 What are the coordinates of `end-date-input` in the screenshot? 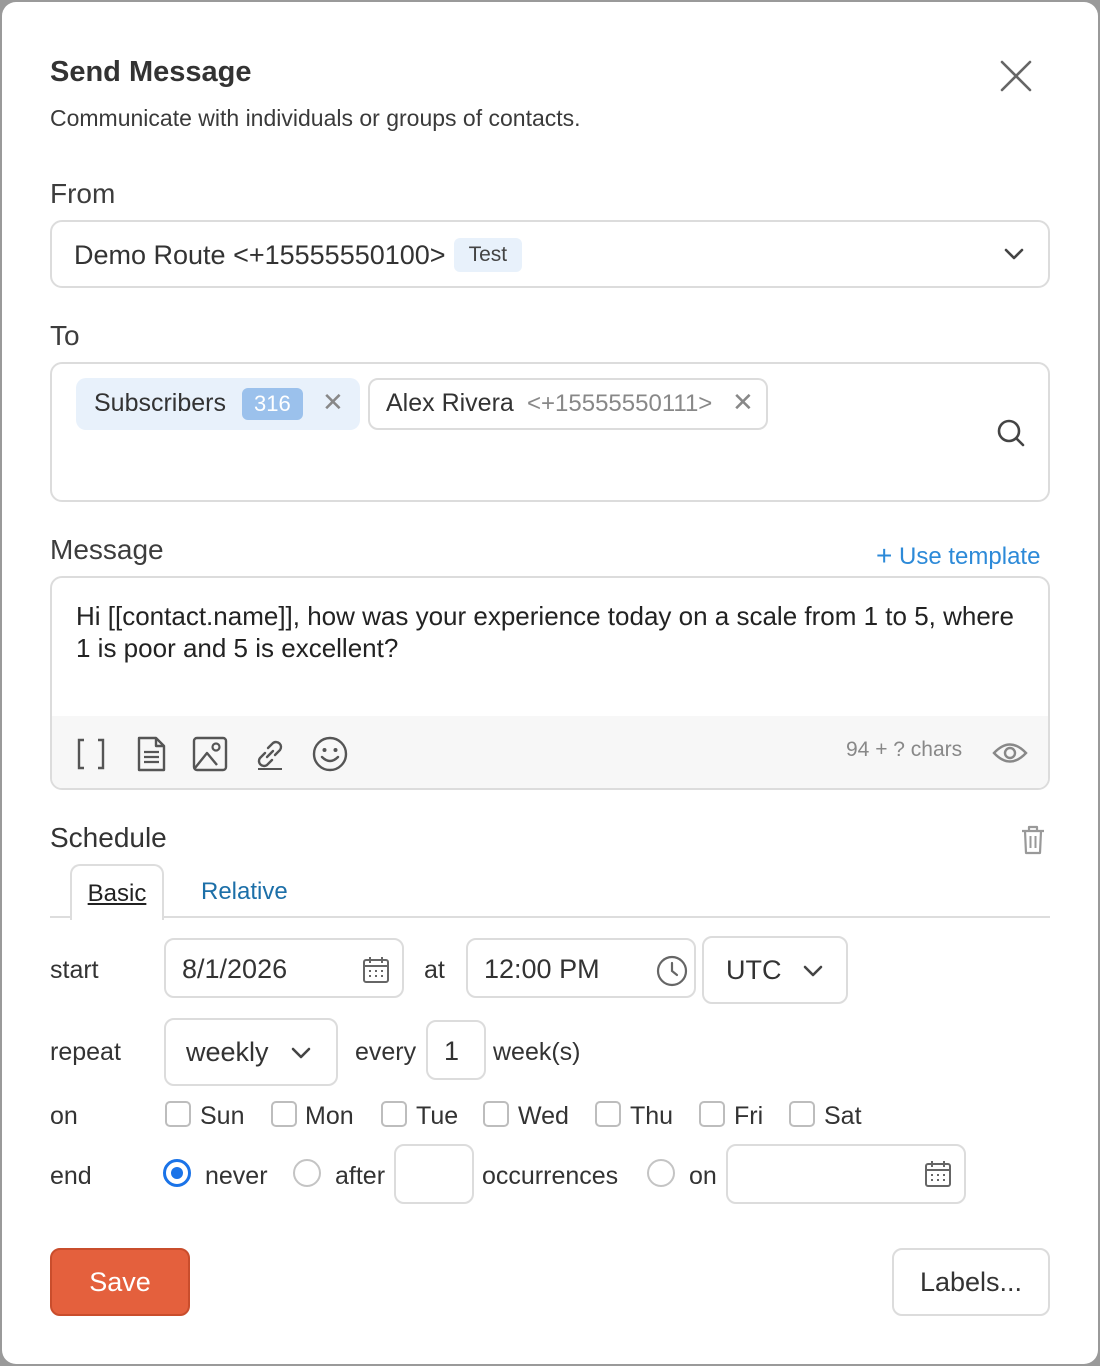 It's located at (846, 1174).